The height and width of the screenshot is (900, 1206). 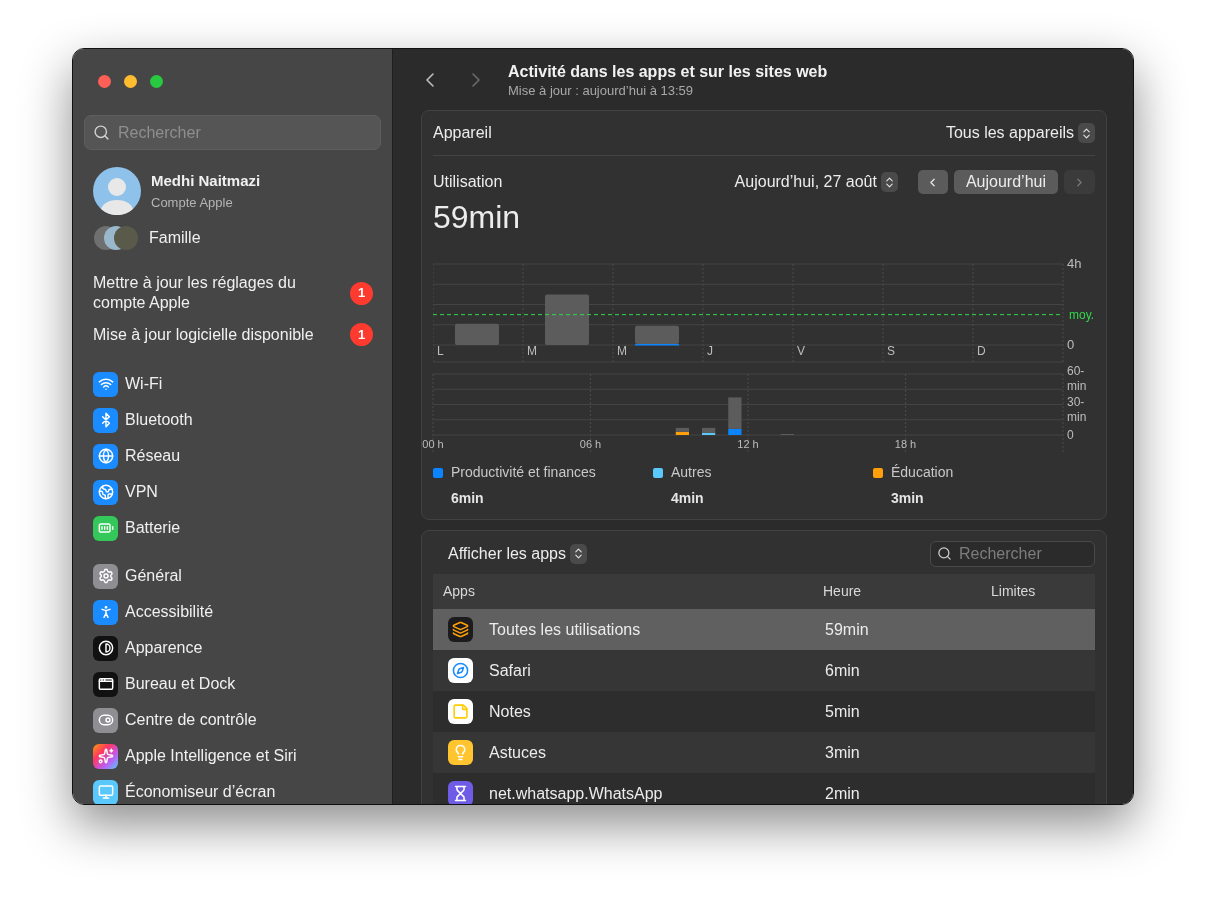 What do you see at coordinates (235, 648) in the screenshot?
I see `sidebar-item: Apparence` at bounding box center [235, 648].